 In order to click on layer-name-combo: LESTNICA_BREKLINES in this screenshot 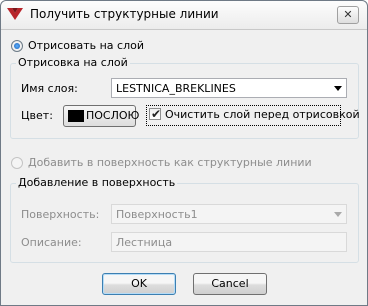, I will do `click(229, 88)`.